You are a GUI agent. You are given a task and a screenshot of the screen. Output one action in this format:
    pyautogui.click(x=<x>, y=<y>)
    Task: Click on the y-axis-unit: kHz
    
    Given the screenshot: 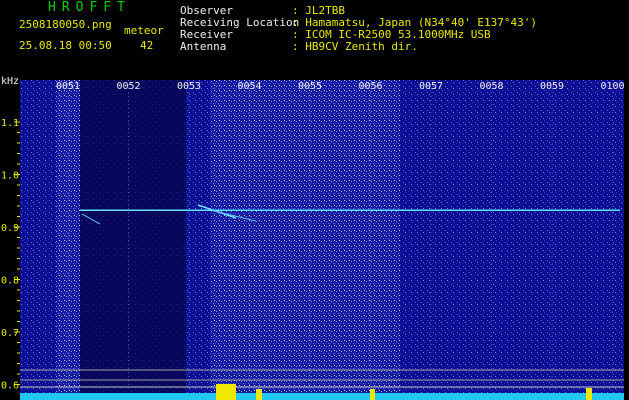 What is the action you would take?
    pyautogui.click(x=10, y=81)
    